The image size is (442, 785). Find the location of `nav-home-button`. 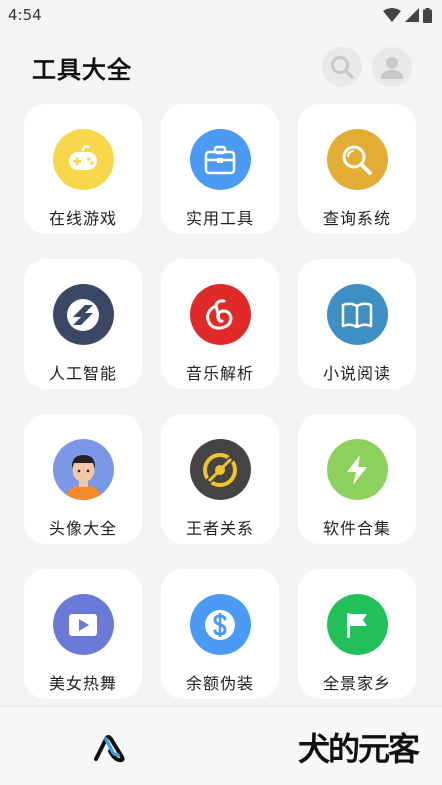

nav-home-button is located at coordinates (110, 747).